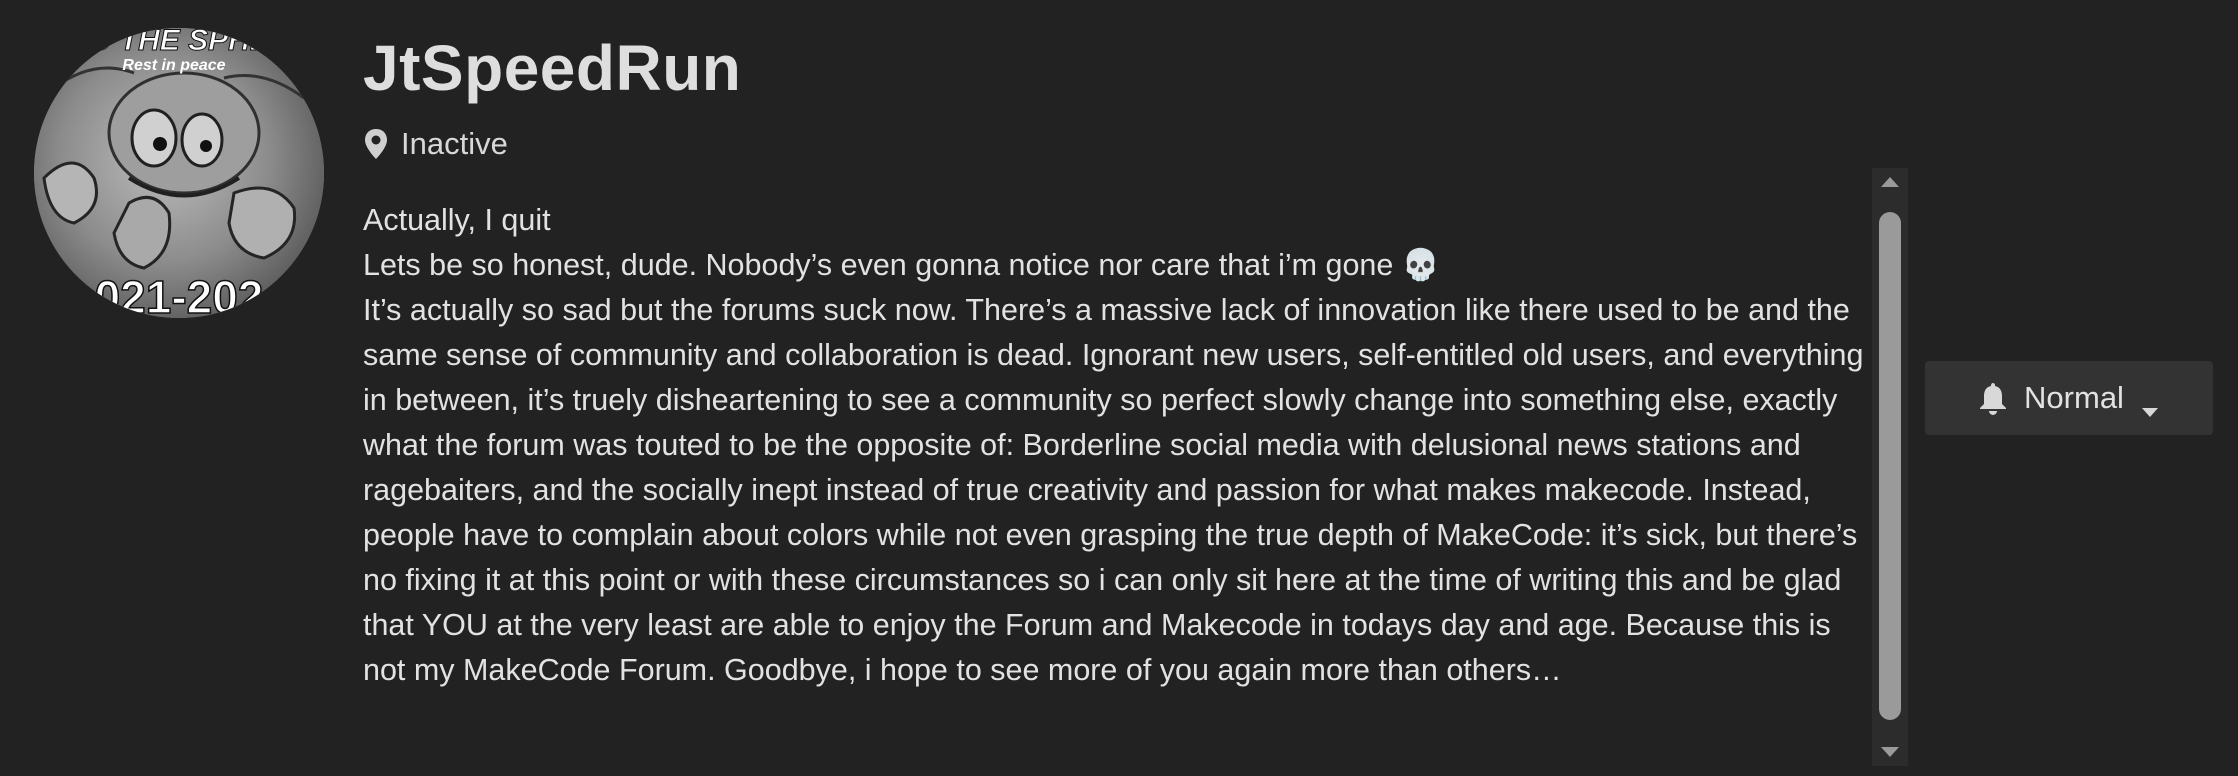 The height and width of the screenshot is (776, 2238). I want to click on notification-level-label: Normal, so click(2074, 397).